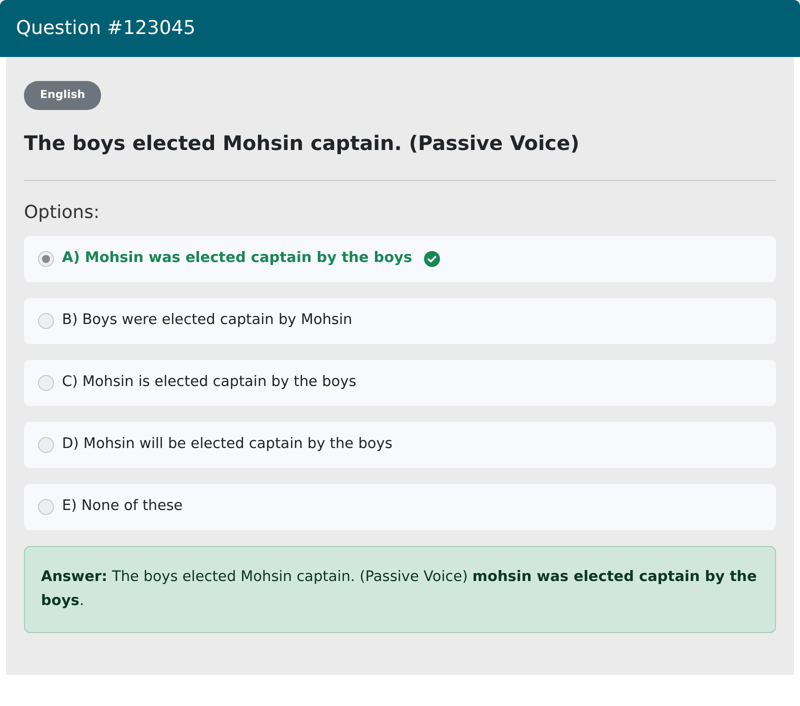  What do you see at coordinates (106, 29) in the screenshot?
I see `question-title: Question #123045` at bounding box center [106, 29].